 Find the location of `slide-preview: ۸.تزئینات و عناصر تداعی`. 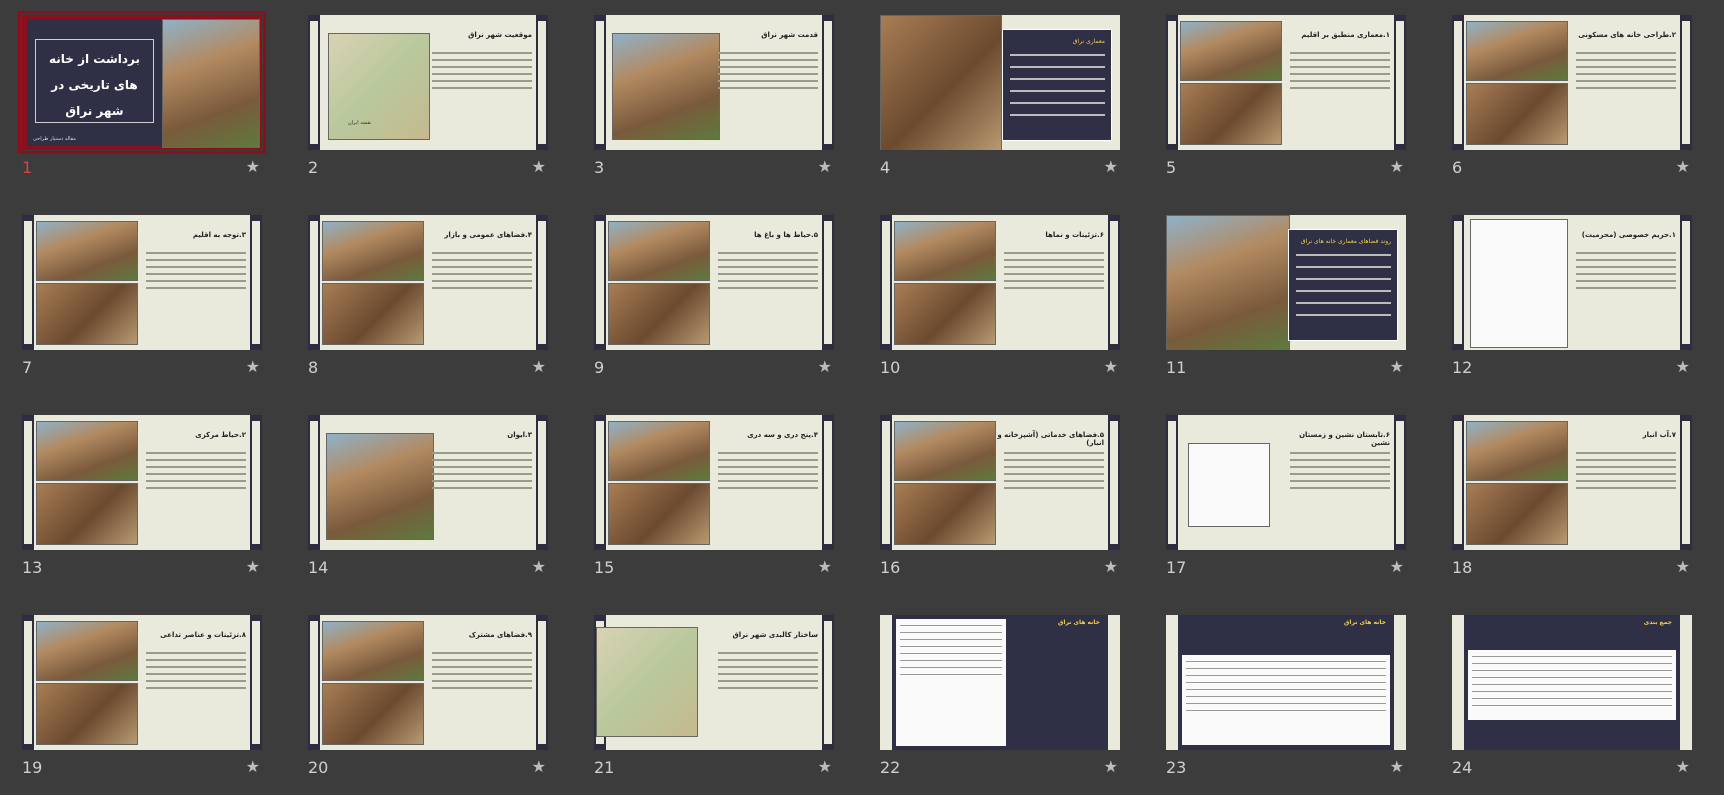

slide-preview: ۸.تزئینات و عناصر تداعی is located at coordinates (142, 682).